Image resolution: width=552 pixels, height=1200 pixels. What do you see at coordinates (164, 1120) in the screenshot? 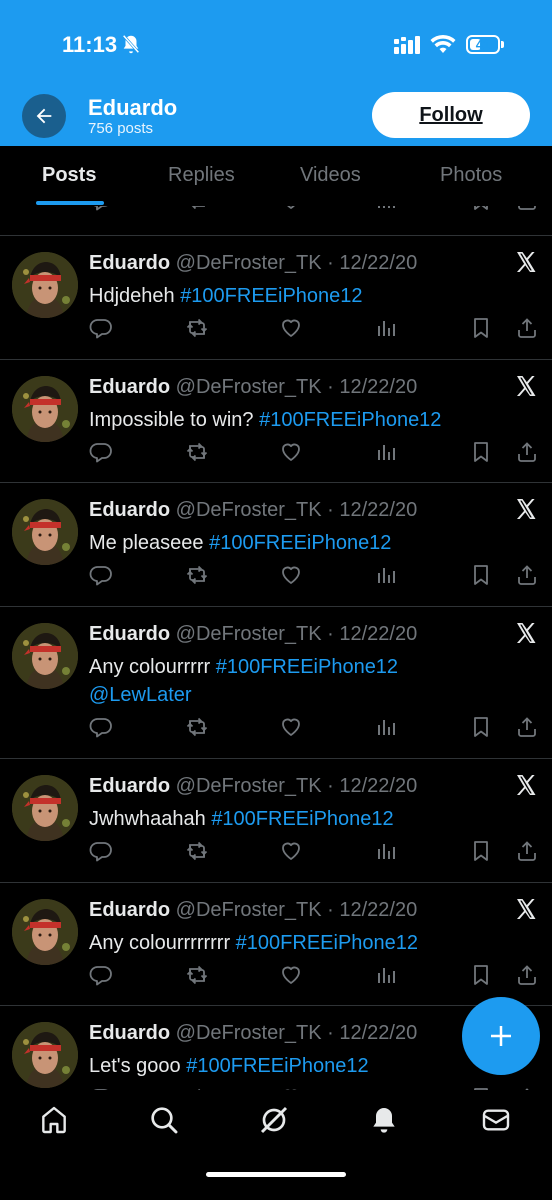
I see `search-icon` at bounding box center [164, 1120].